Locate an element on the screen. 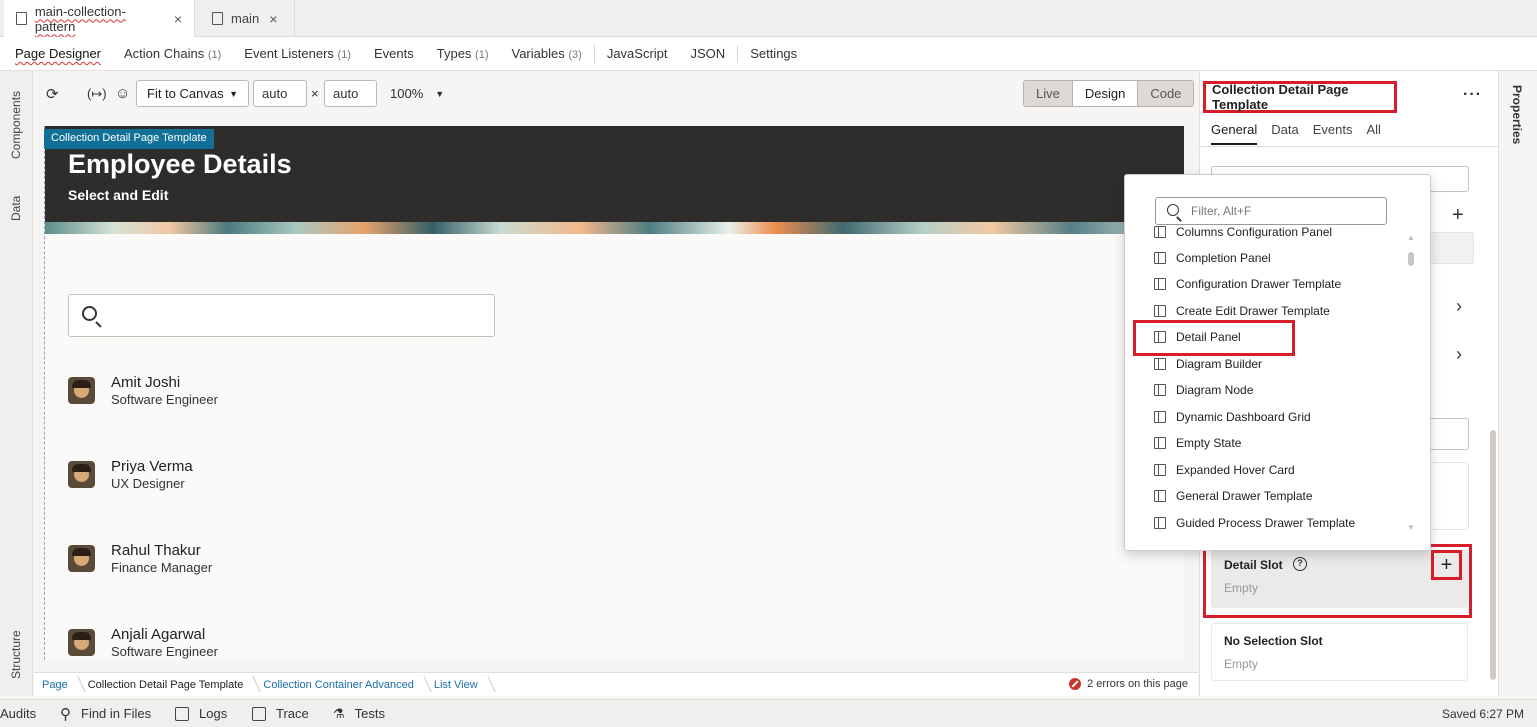  nav-action-chains: Action Chains (1) is located at coordinates (172, 53).